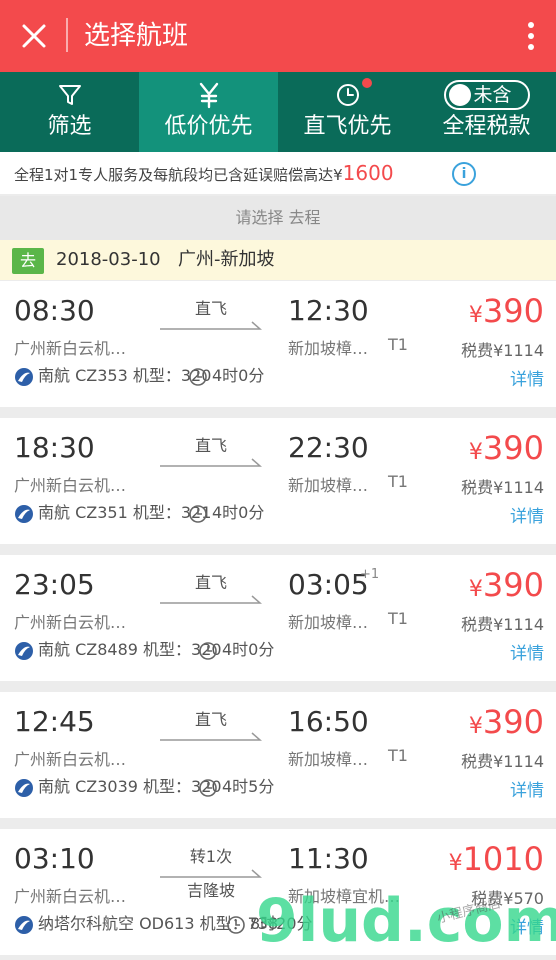  What do you see at coordinates (278, 260) in the screenshot?
I see `trip-date-bar: 去 2018-03-10 广州-新加坡` at bounding box center [278, 260].